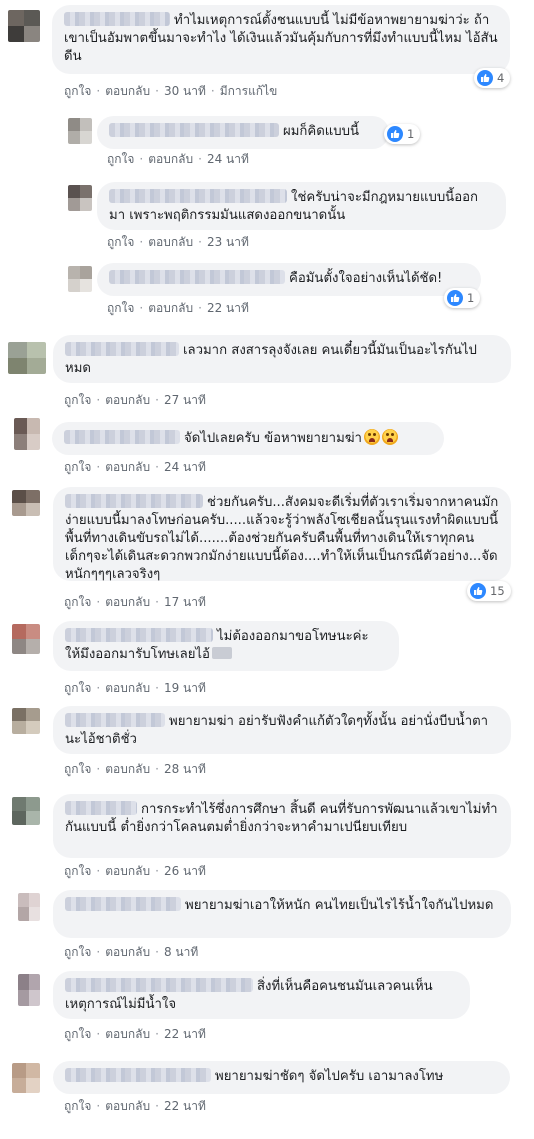 This screenshot has width=534, height=1139. I want to click on timestamp: 19 นาที, so click(185, 688).